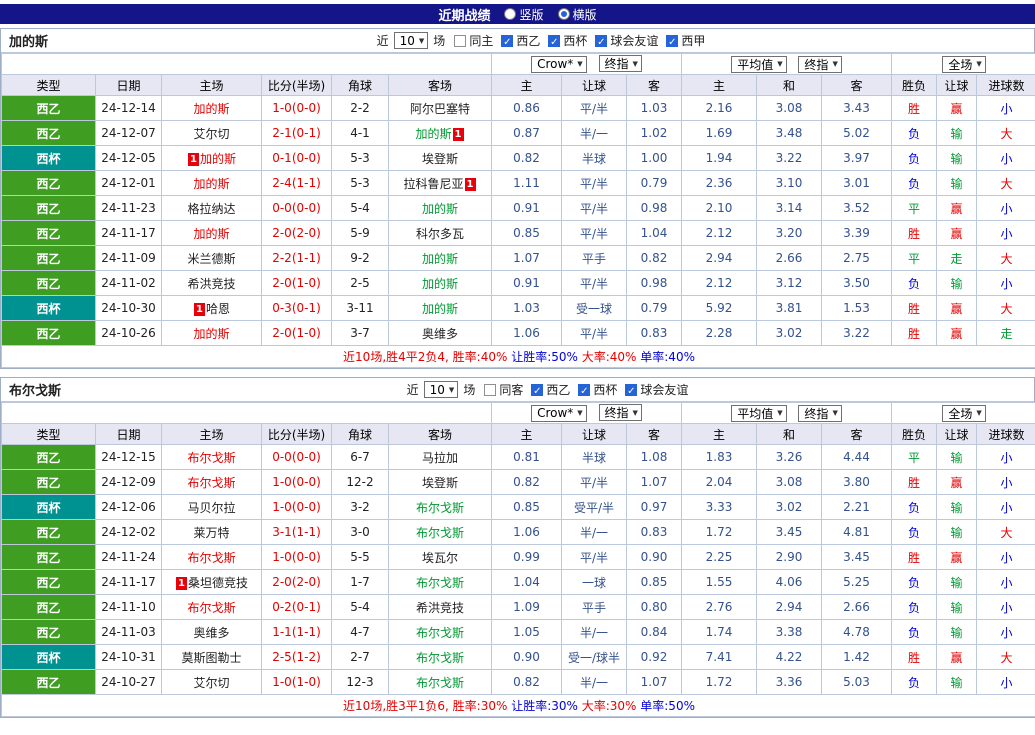  What do you see at coordinates (577, 14) in the screenshot?
I see `layout-radio-horizontal: 横版` at bounding box center [577, 14].